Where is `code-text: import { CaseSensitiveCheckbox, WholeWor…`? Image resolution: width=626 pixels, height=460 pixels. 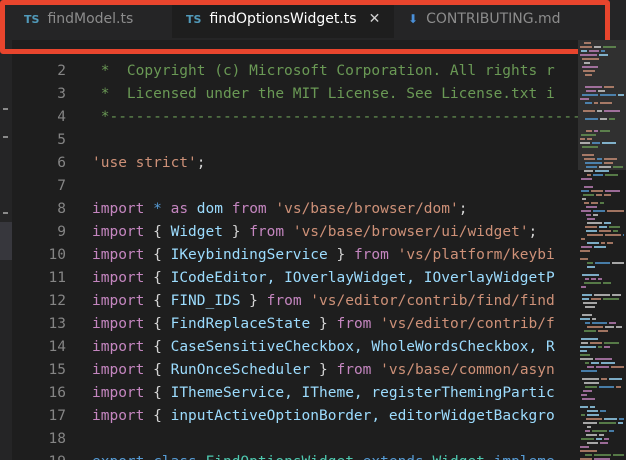
code-text: import { CaseSensitiveCheckbox, WholeWor… is located at coordinates (323, 347).